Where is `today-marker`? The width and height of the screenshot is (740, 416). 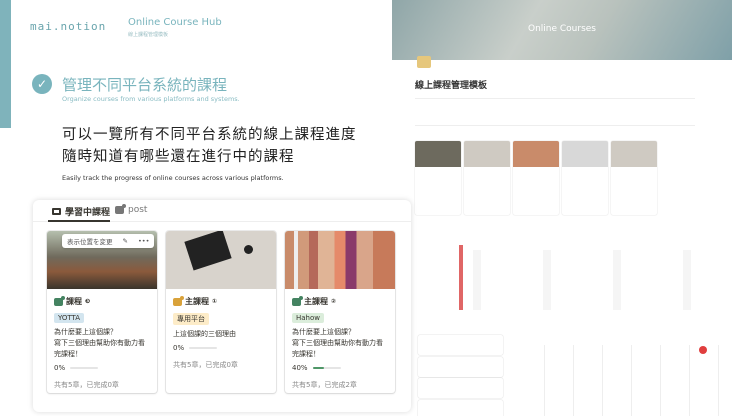 today-marker is located at coordinates (703, 350).